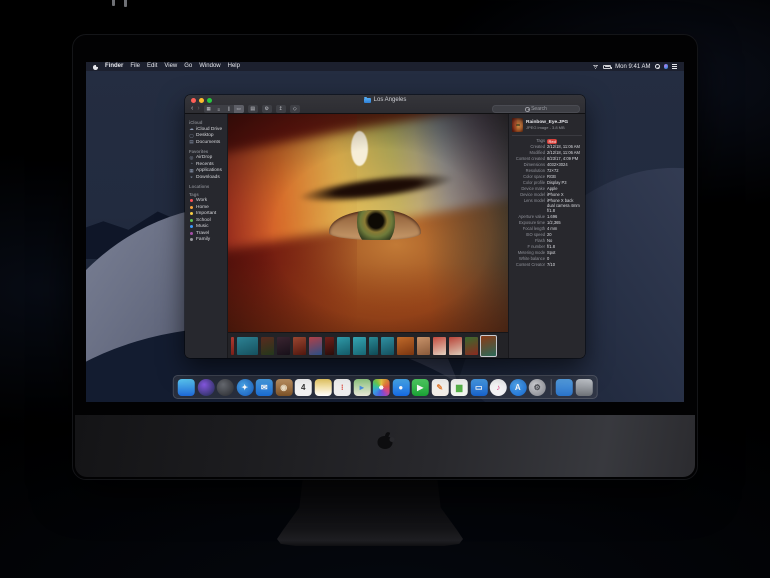 Image resolution: width=770 pixels, height=578 pixels. What do you see at coordinates (209, 171) in the screenshot?
I see `sidebar-item-label: Applications` at bounding box center [209, 171].